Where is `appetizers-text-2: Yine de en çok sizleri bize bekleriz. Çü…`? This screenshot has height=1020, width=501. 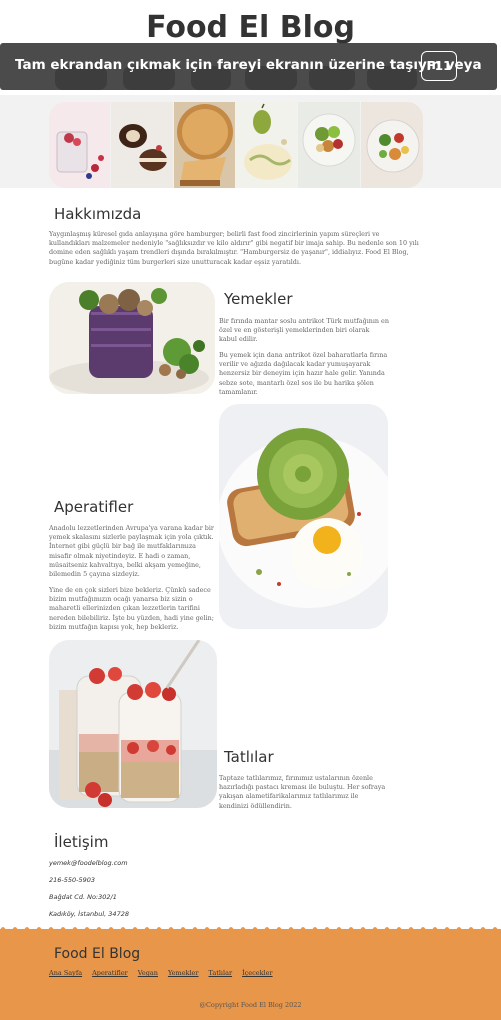 appetizers-text-2: Yine de en çok sizleri bize bekleriz. Çü… is located at coordinates (131, 608).